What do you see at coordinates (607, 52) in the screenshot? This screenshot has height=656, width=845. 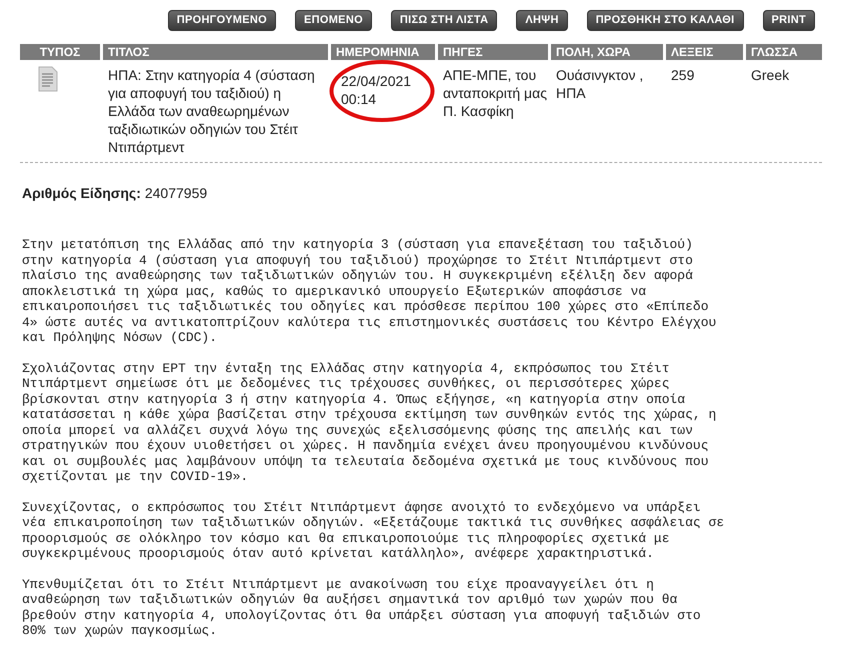 I see `column-header: ΠΟΛΗ, ΧΩΡΑ` at bounding box center [607, 52].